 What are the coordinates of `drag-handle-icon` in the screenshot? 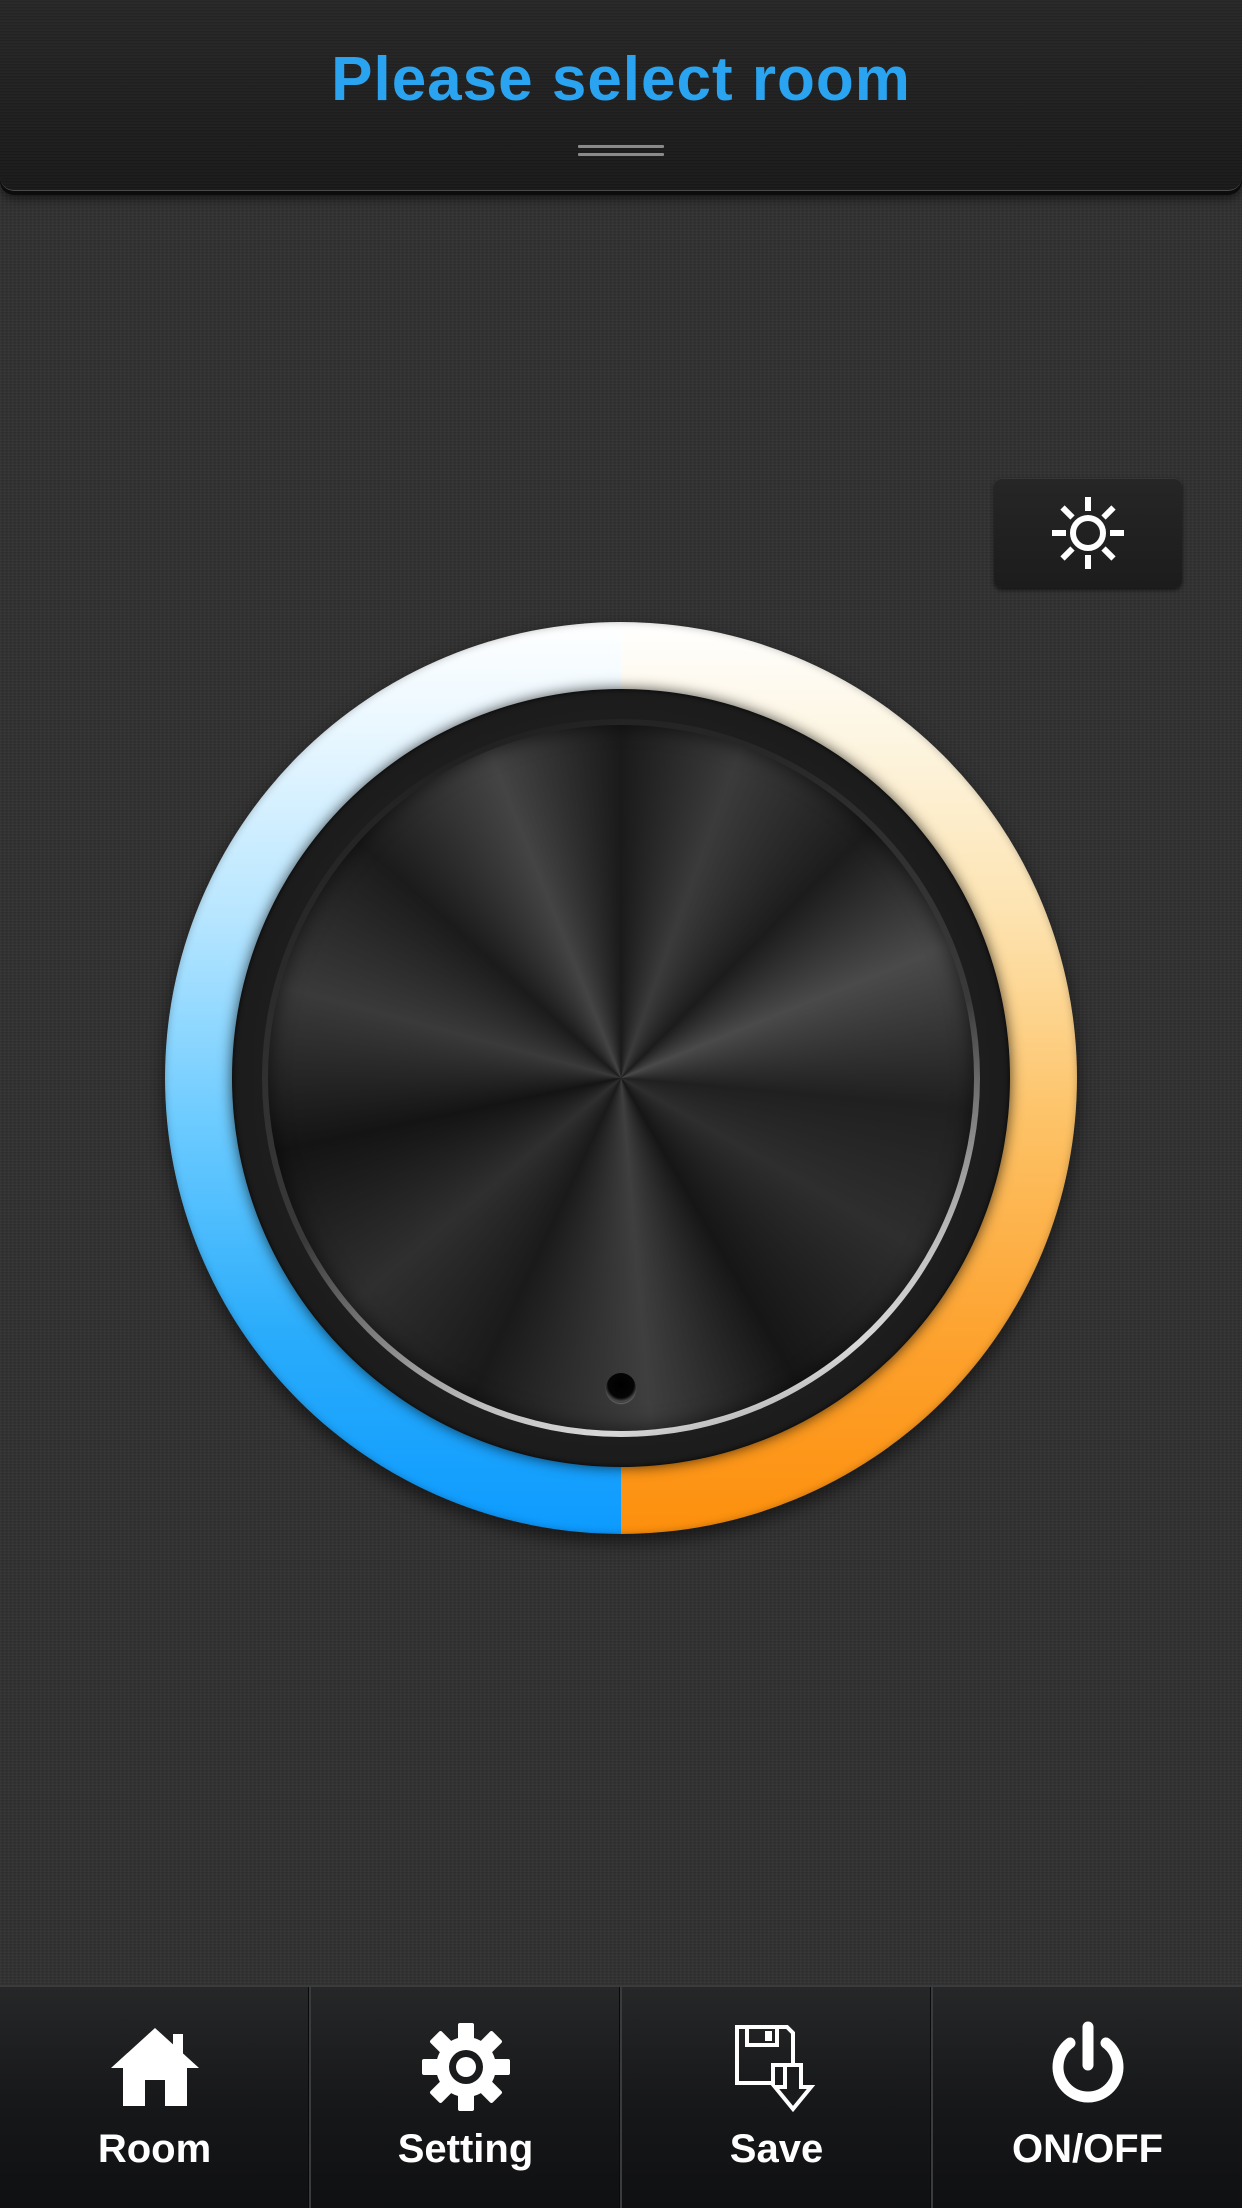 It's located at (621, 156).